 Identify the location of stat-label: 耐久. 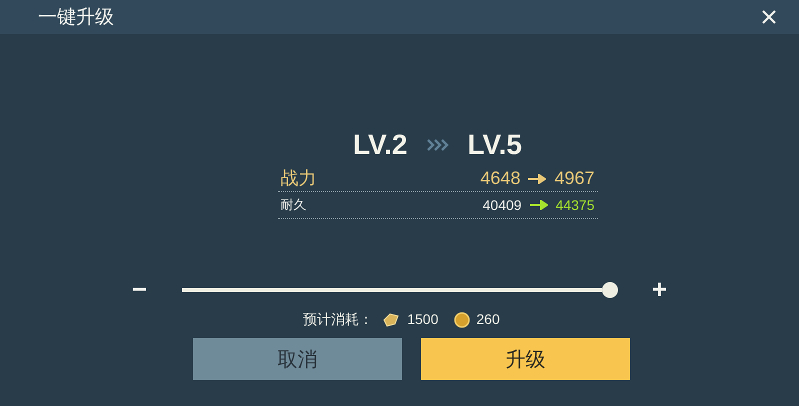
(294, 205).